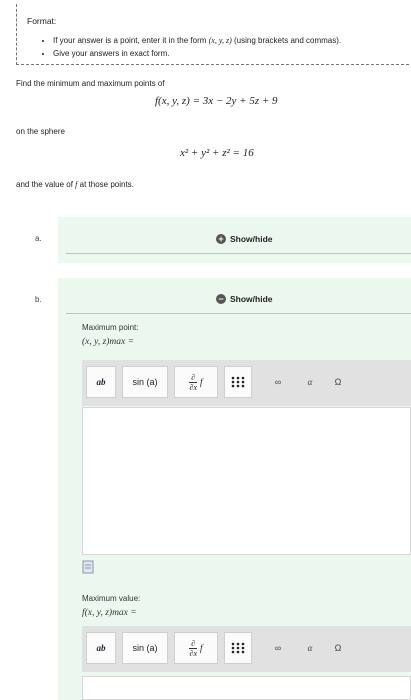  What do you see at coordinates (38, 299) in the screenshot?
I see `part-b-label: b.` at bounding box center [38, 299].